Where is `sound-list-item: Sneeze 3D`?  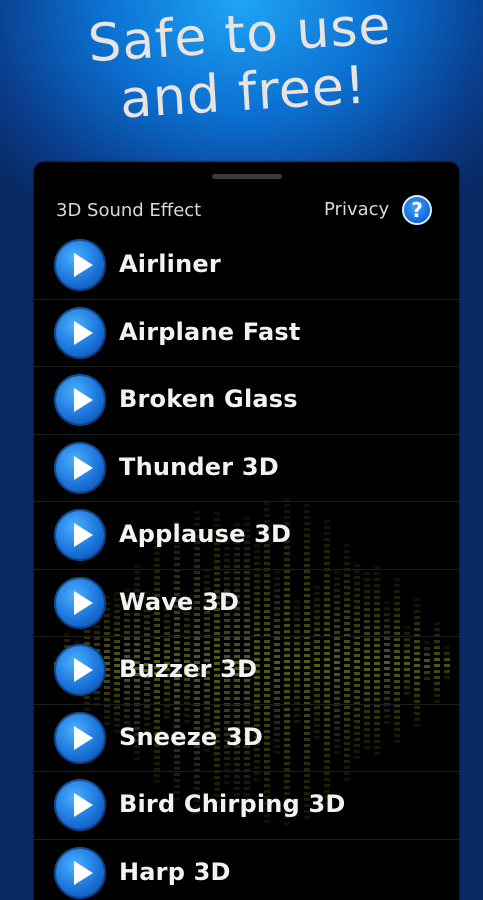 sound-list-item: Sneeze 3D is located at coordinates (246, 738).